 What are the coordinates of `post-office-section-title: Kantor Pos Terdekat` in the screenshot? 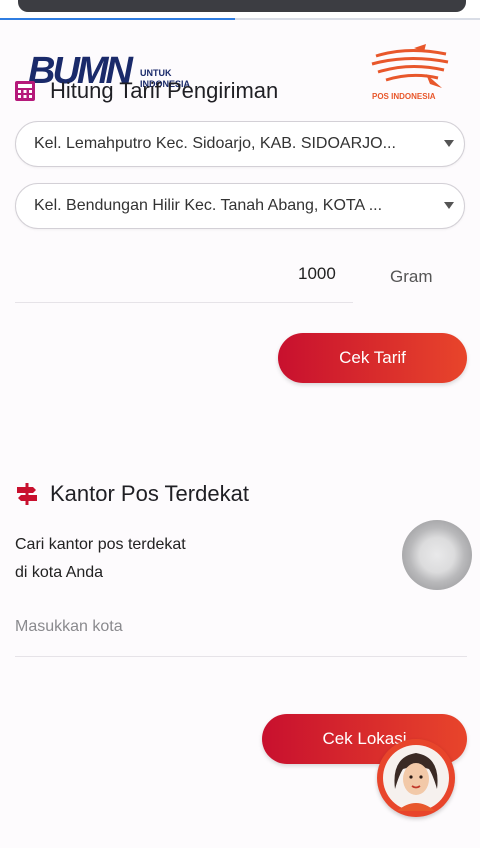 It's located at (149, 493).